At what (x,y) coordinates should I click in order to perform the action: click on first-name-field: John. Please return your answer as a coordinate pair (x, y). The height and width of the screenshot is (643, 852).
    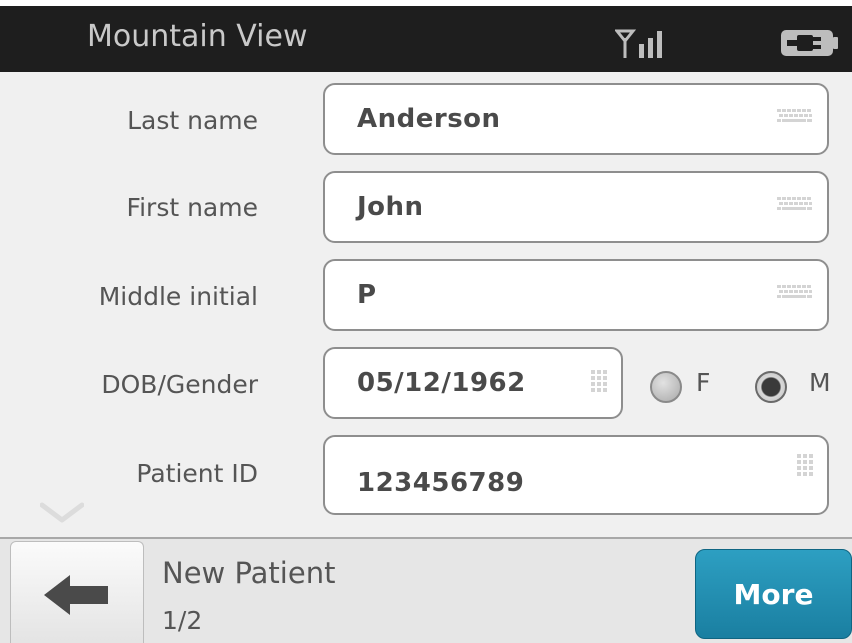
    Looking at the image, I should click on (576, 207).